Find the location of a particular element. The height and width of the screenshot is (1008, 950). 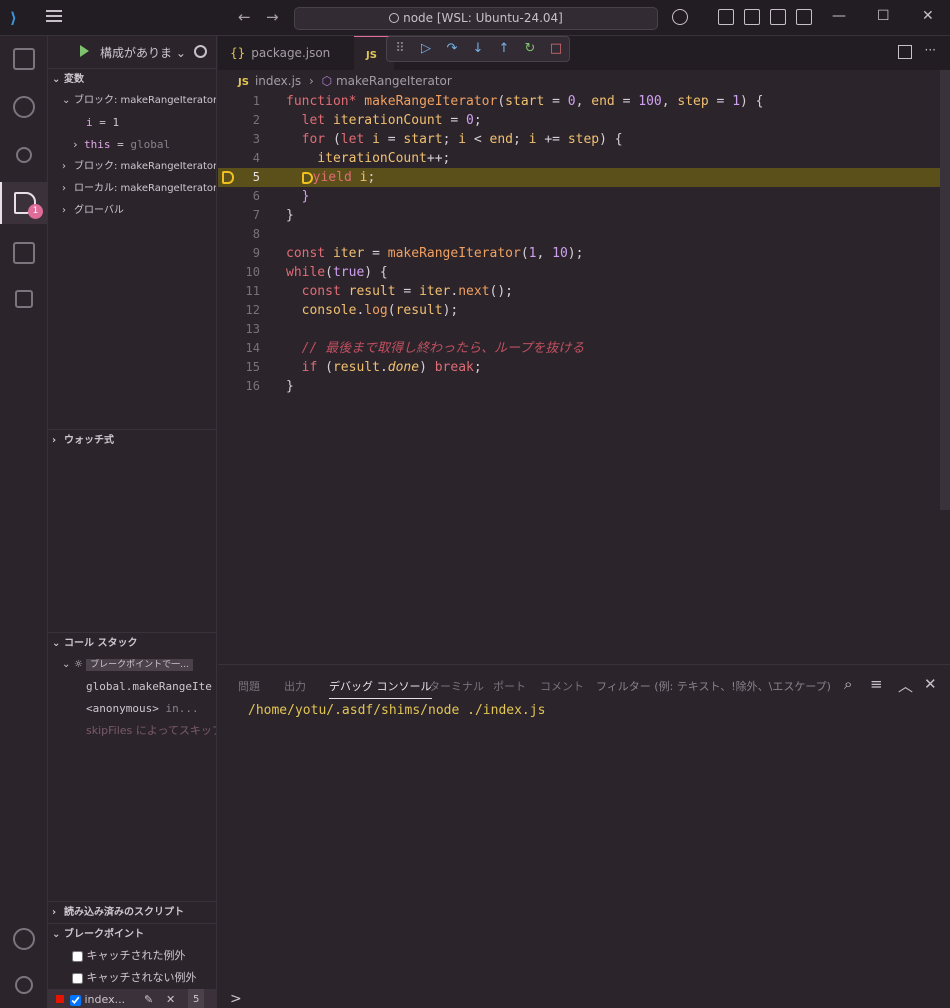

customize-layout-icon is located at coordinates (804, 17).